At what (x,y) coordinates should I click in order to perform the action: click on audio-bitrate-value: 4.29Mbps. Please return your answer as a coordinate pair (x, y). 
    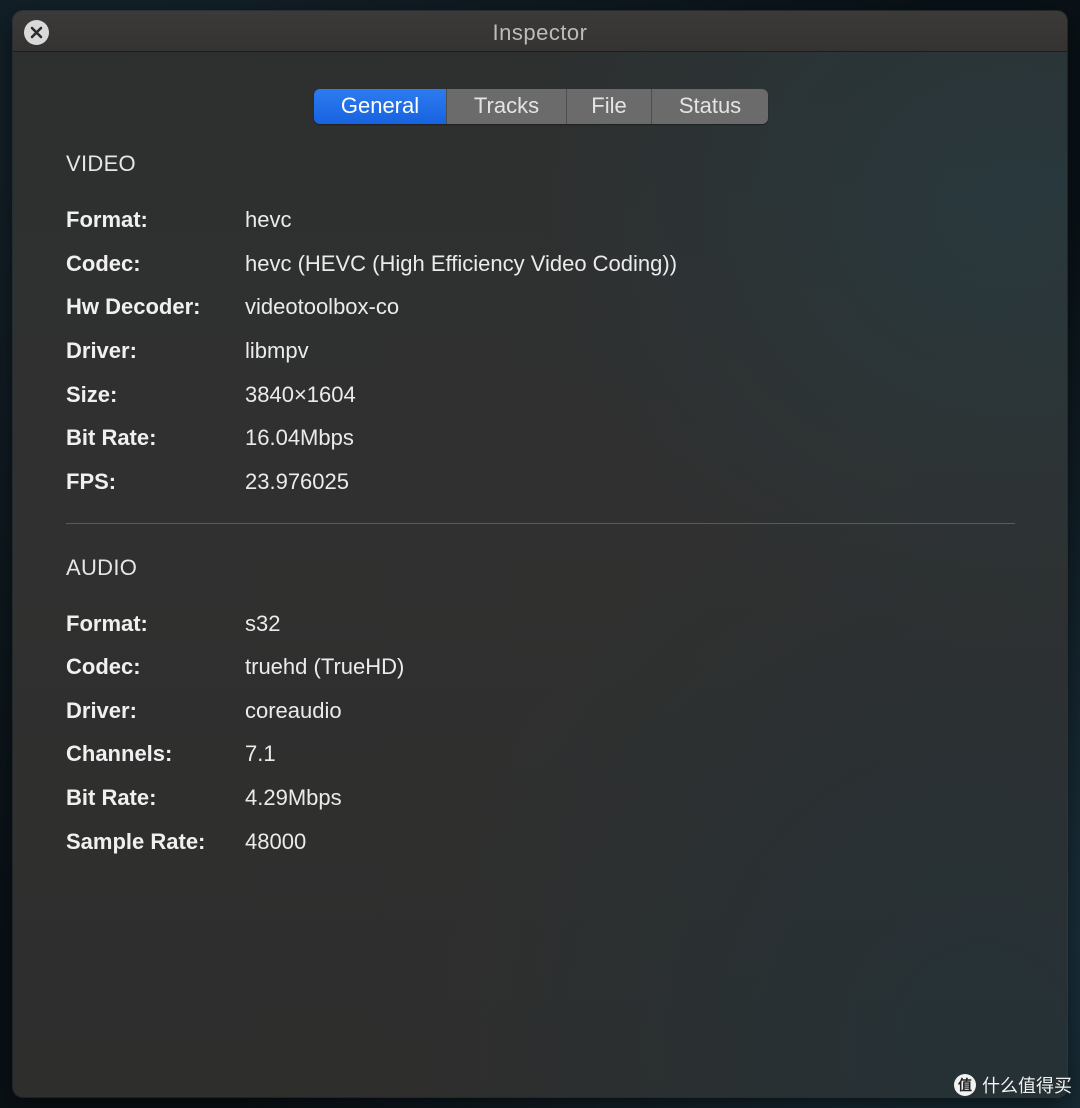
    Looking at the image, I should click on (293, 797).